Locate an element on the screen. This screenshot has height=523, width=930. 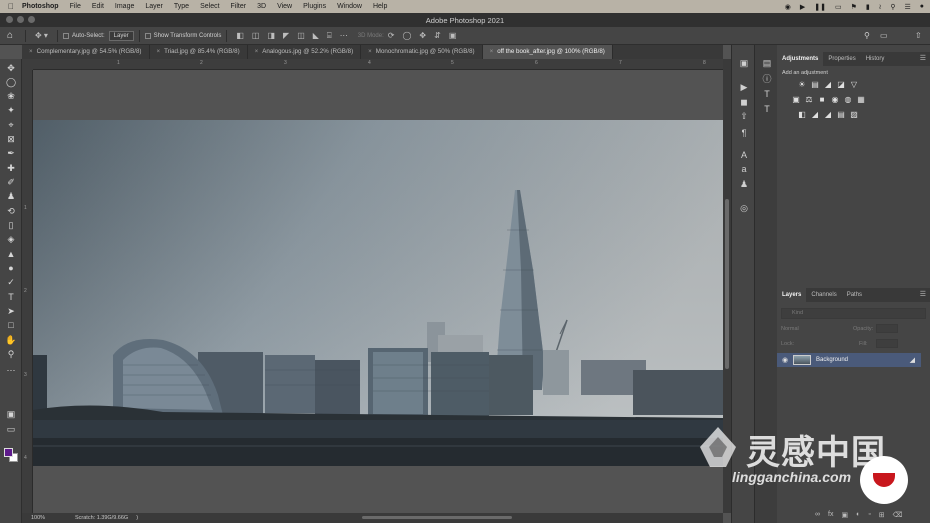
tab-analogous: × Analogous.jpg @ 52.2% (RGB/8) is located at coordinates (305, 52).